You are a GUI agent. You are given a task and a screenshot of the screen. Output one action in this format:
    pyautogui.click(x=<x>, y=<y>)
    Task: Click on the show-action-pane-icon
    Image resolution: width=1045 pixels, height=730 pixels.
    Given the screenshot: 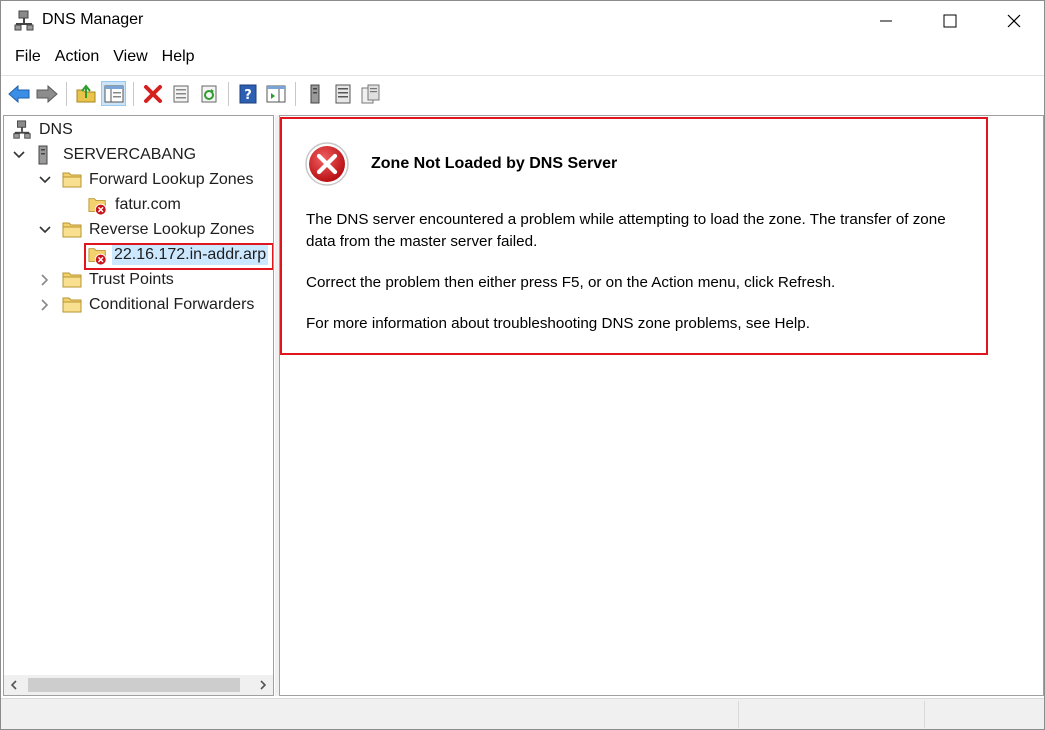 What is the action you would take?
    pyautogui.click(x=275, y=93)
    